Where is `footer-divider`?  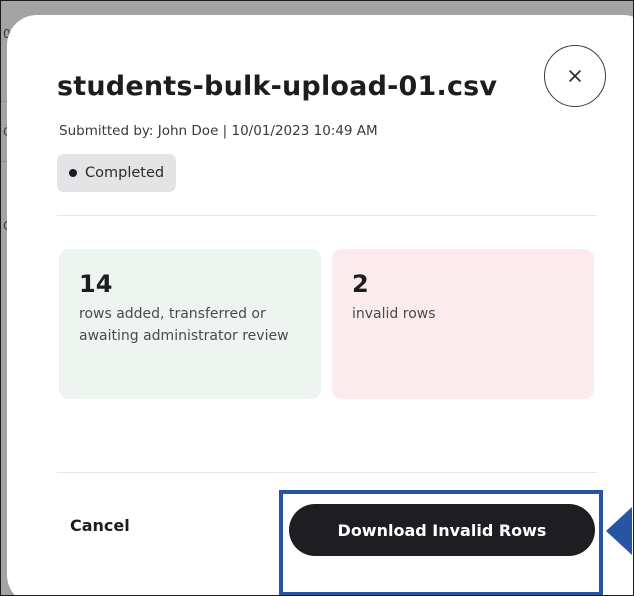 footer-divider is located at coordinates (327, 472).